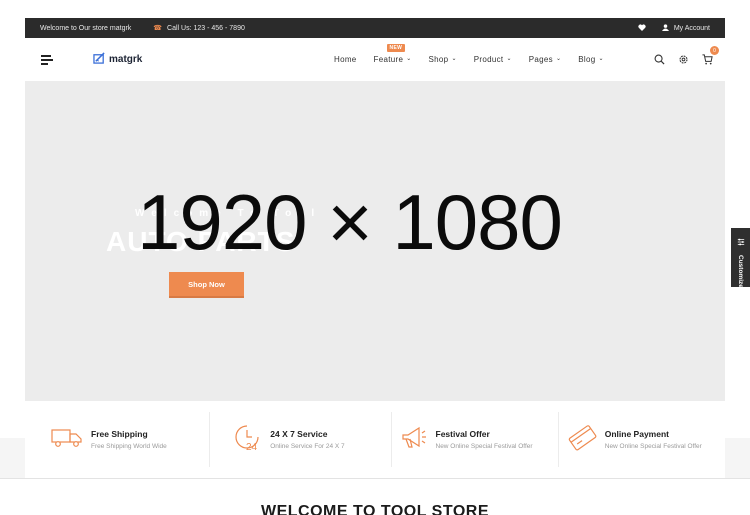  Describe the element at coordinates (540, 59) in the screenshot. I see `nav-pages-label: Pages` at that location.